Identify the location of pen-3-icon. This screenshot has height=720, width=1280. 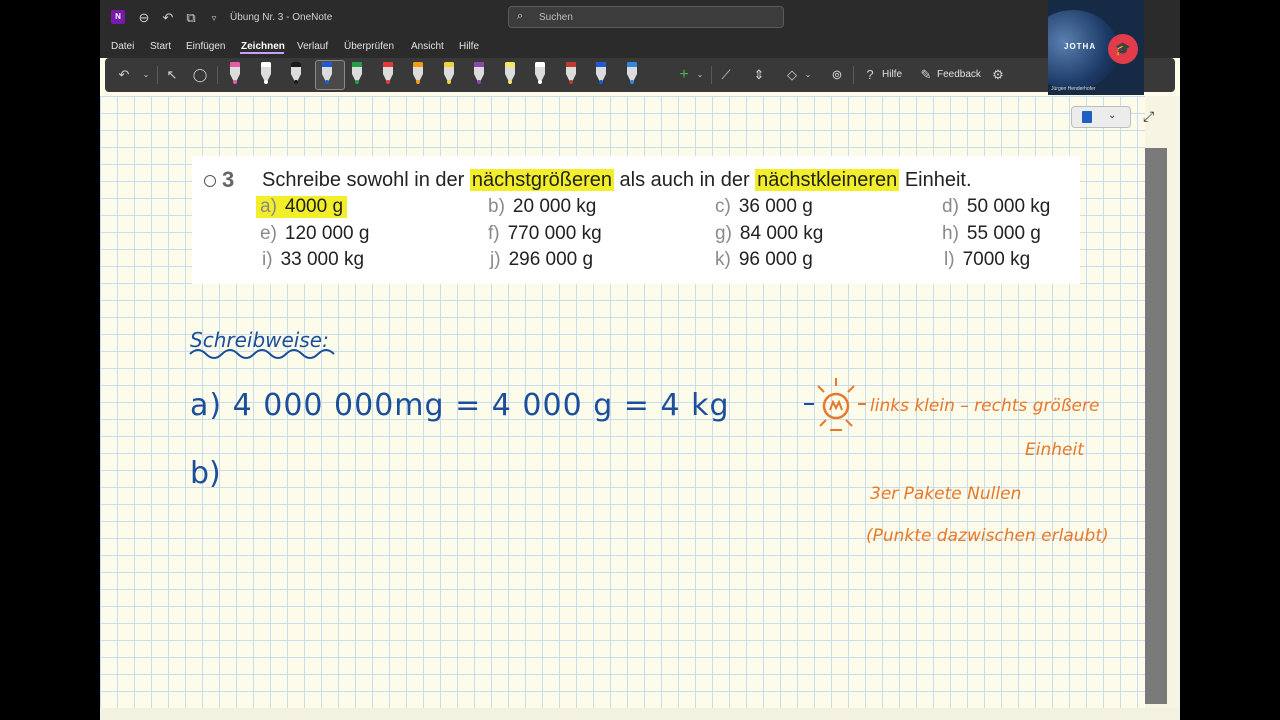
(296, 74).